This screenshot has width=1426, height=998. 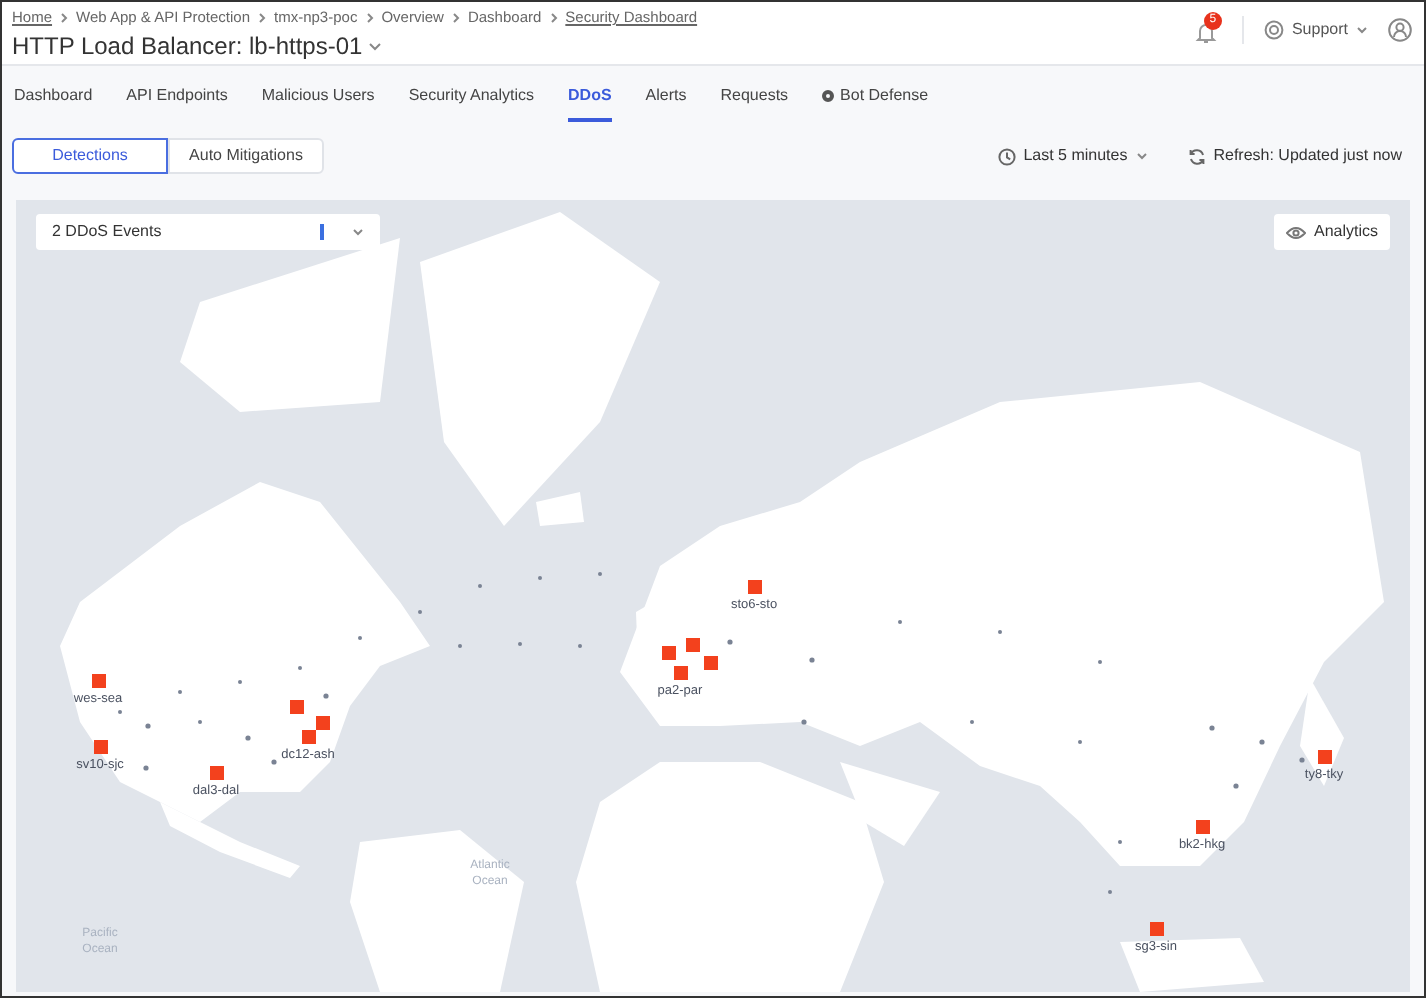 I want to click on tab: Malicious Users, so click(x=318, y=103).